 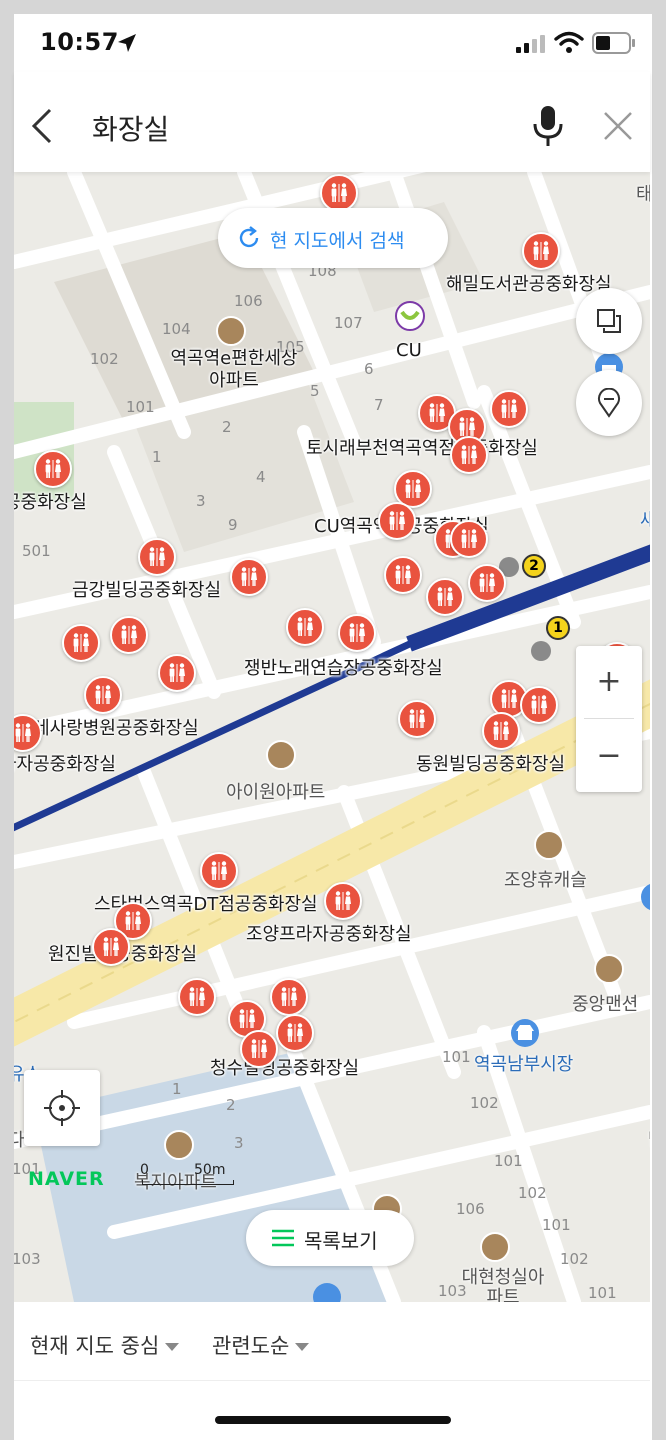 I want to click on location-filter-label: 현재 지도 중심, so click(x=95, y=1346).